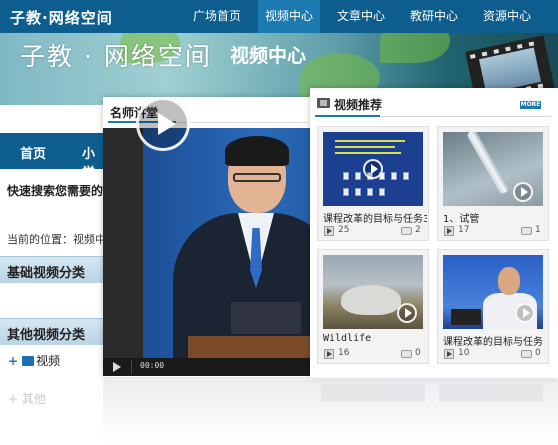 This screenshot has height=445, width=558. Describe the element at coordinates (464, 353) in the screenshot. I see `view-count: 10` at that location.